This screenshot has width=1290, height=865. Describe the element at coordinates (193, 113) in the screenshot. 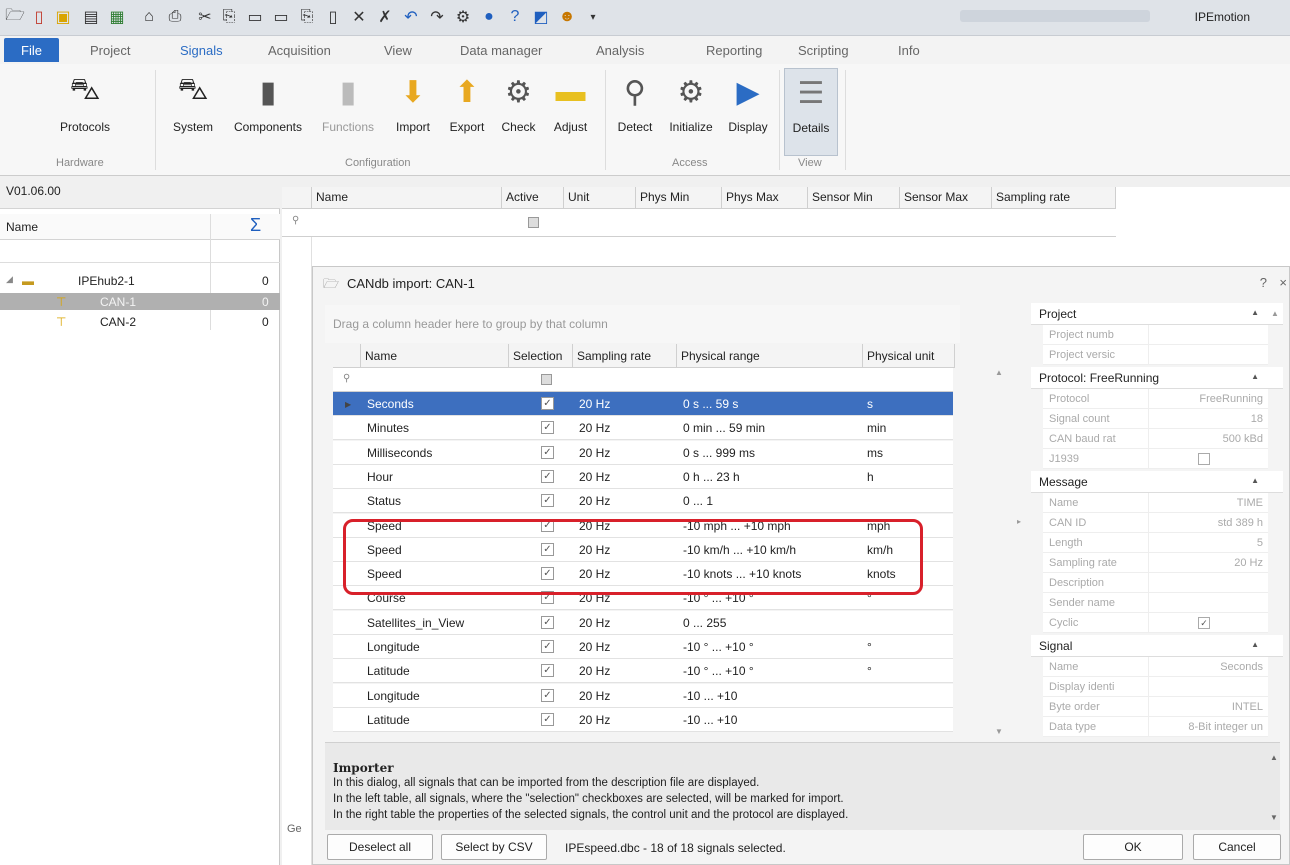

I see `system-button: ⛍ System` at that location.